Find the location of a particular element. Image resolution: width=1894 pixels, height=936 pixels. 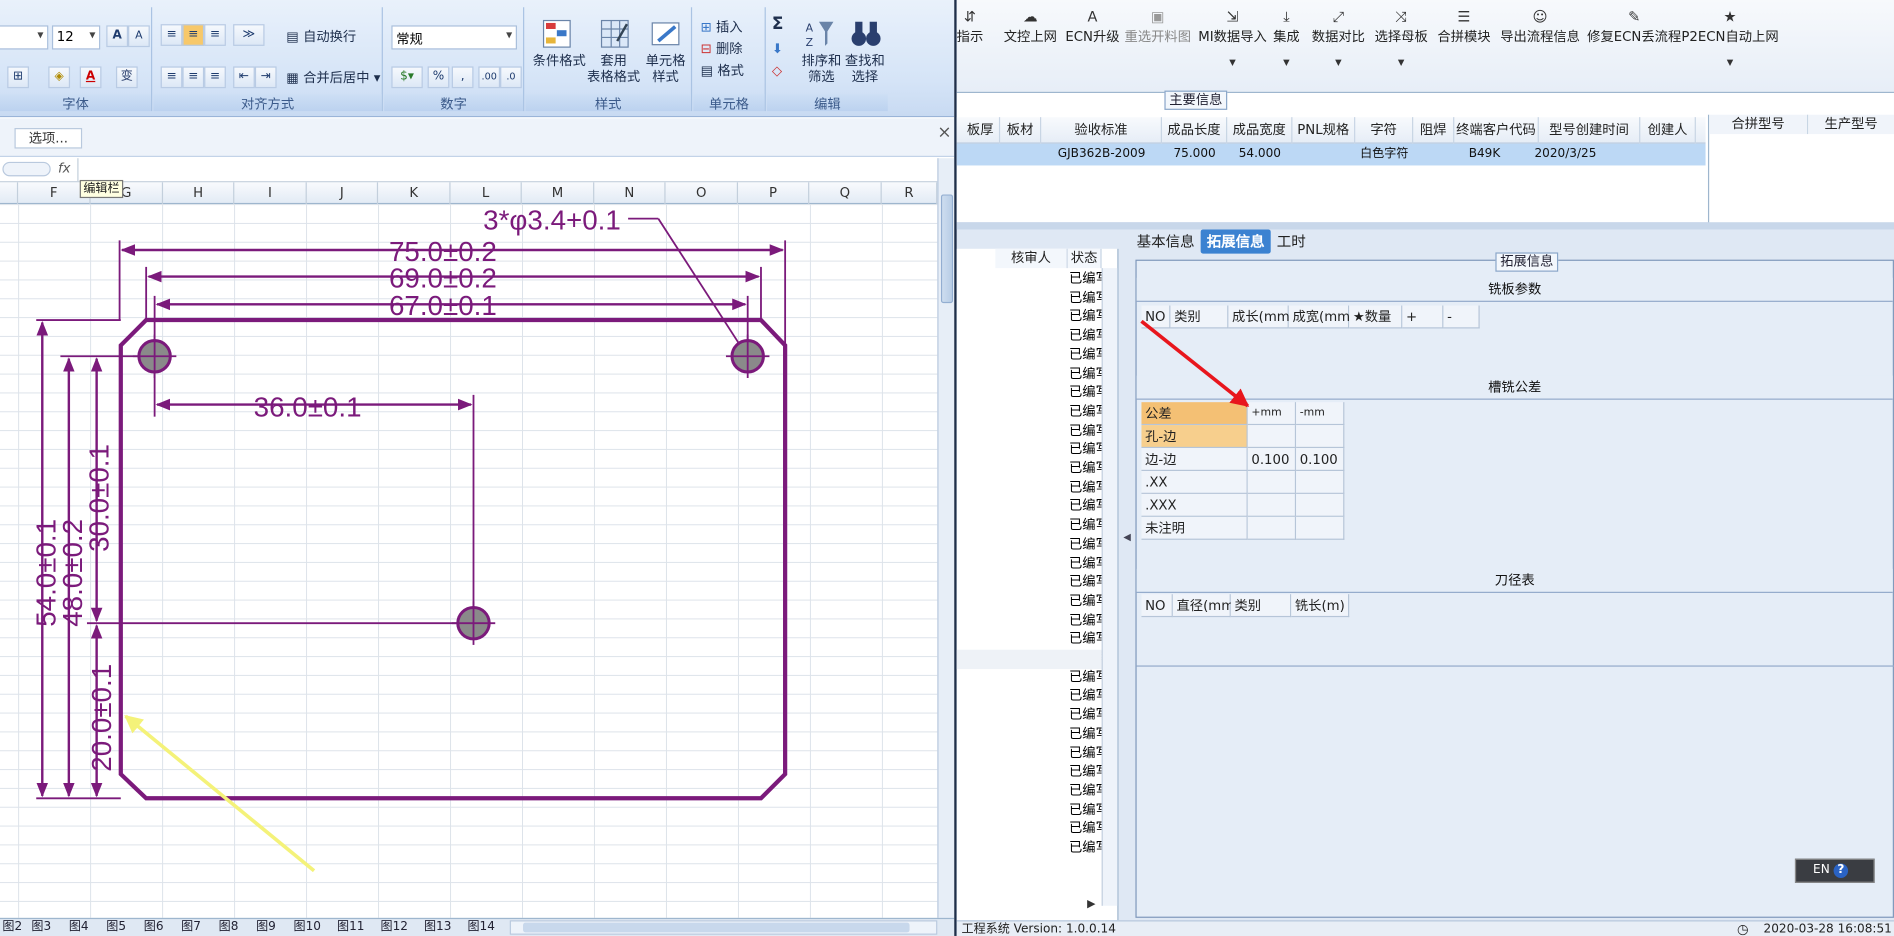

col-header: 板厚 is located at coordinates (981, 130).